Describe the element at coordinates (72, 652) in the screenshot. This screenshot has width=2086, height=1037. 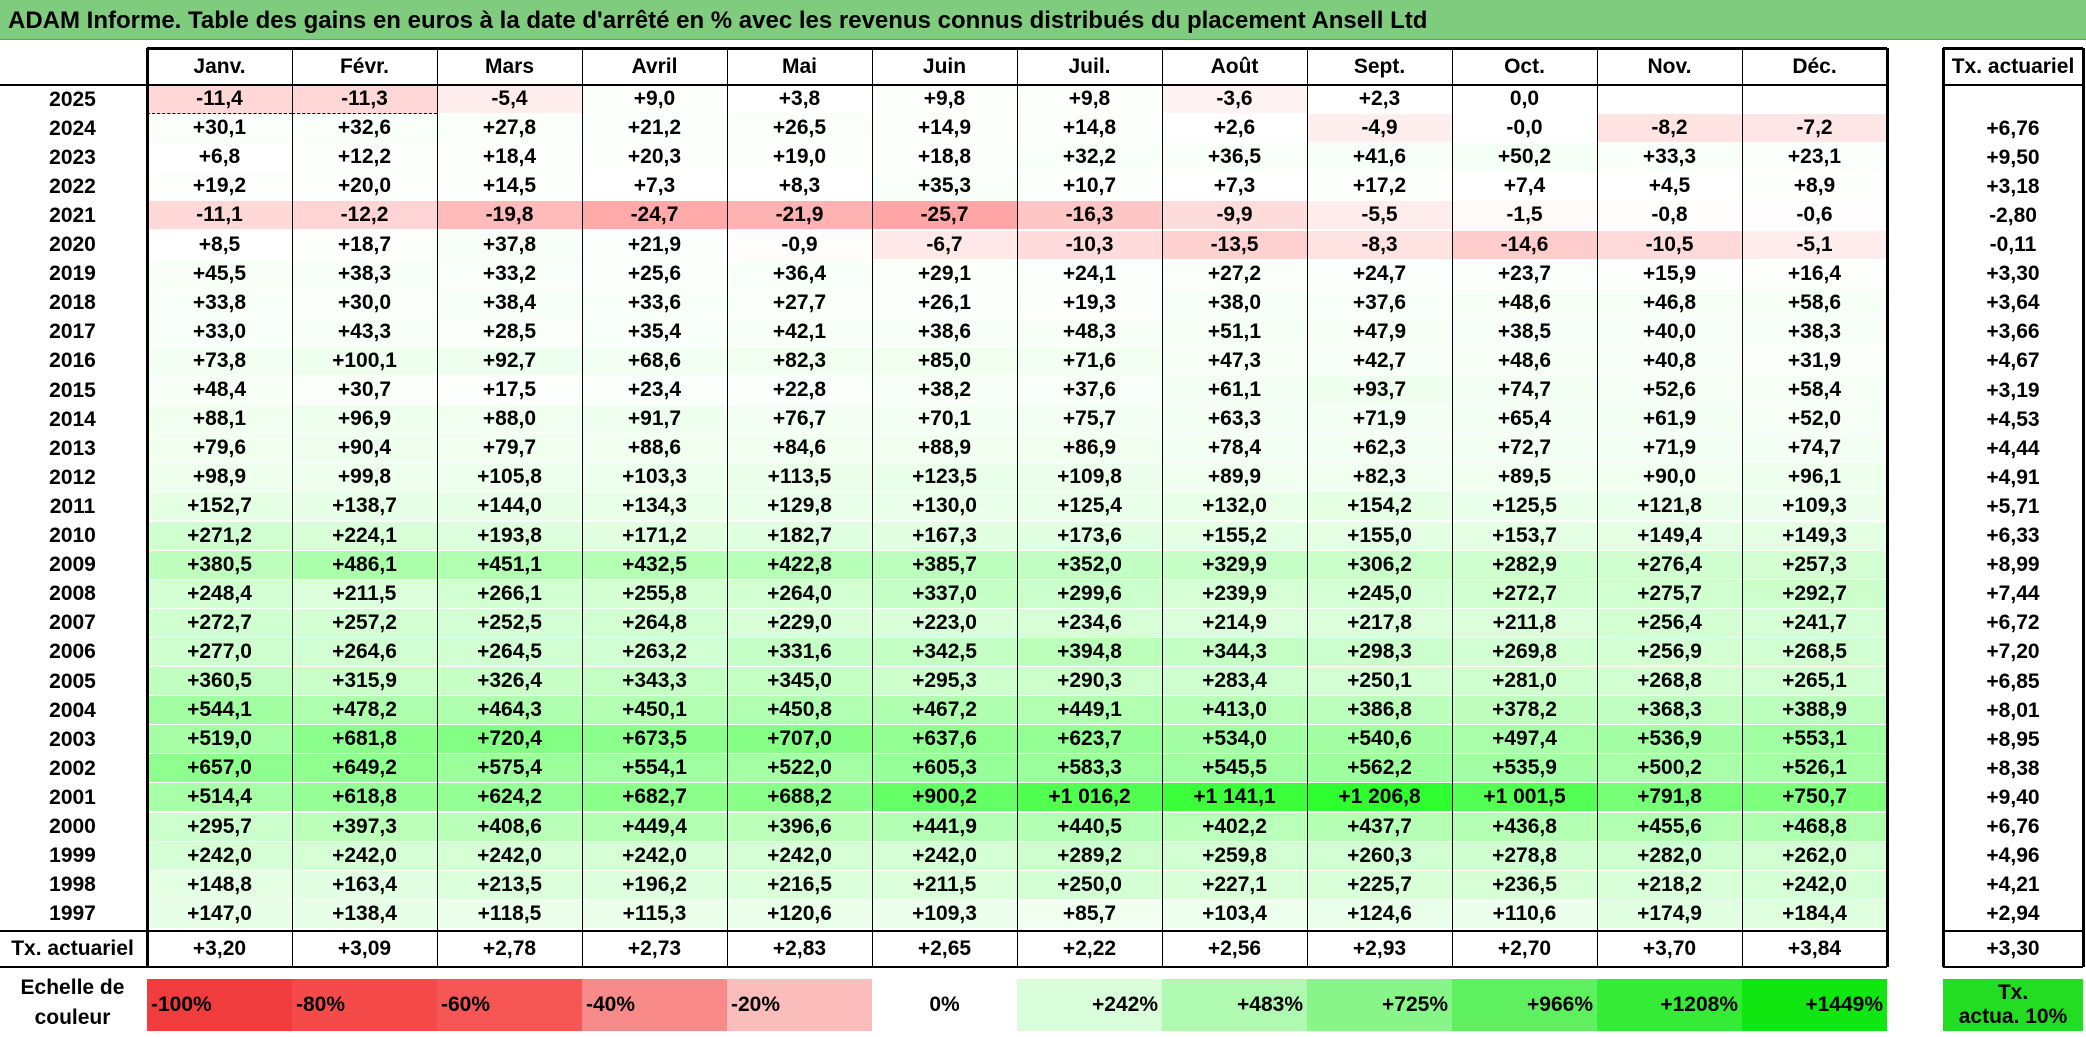
I see `row-year: 2006` at that location.